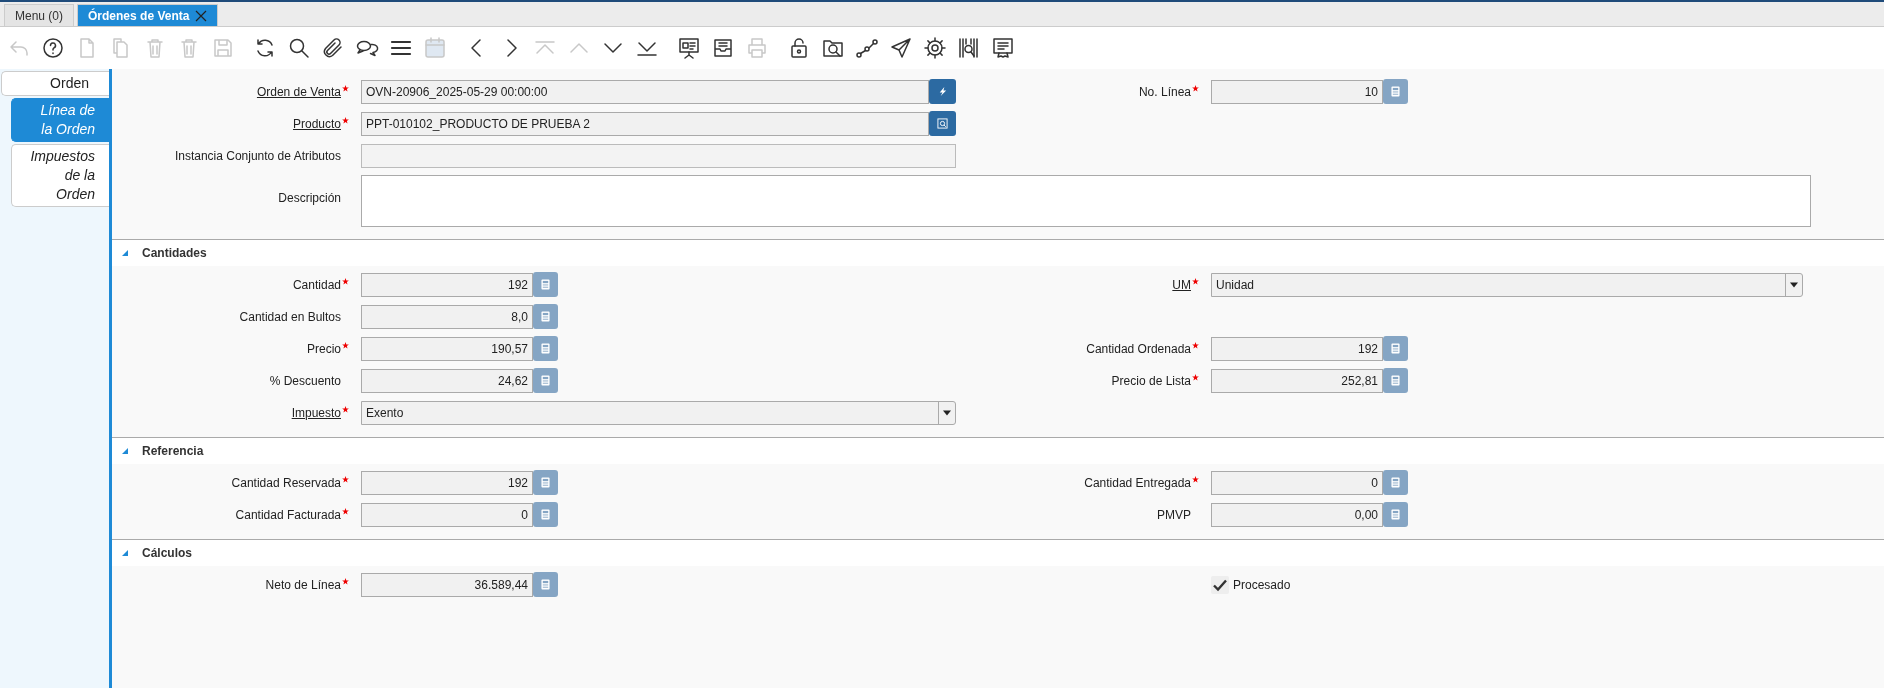 This screenshot has height=688, width=1884. What do you see at coordinates (998, 450) in the screenshot?
I see `section-header: Referencia` at bounding box center [998, 450].